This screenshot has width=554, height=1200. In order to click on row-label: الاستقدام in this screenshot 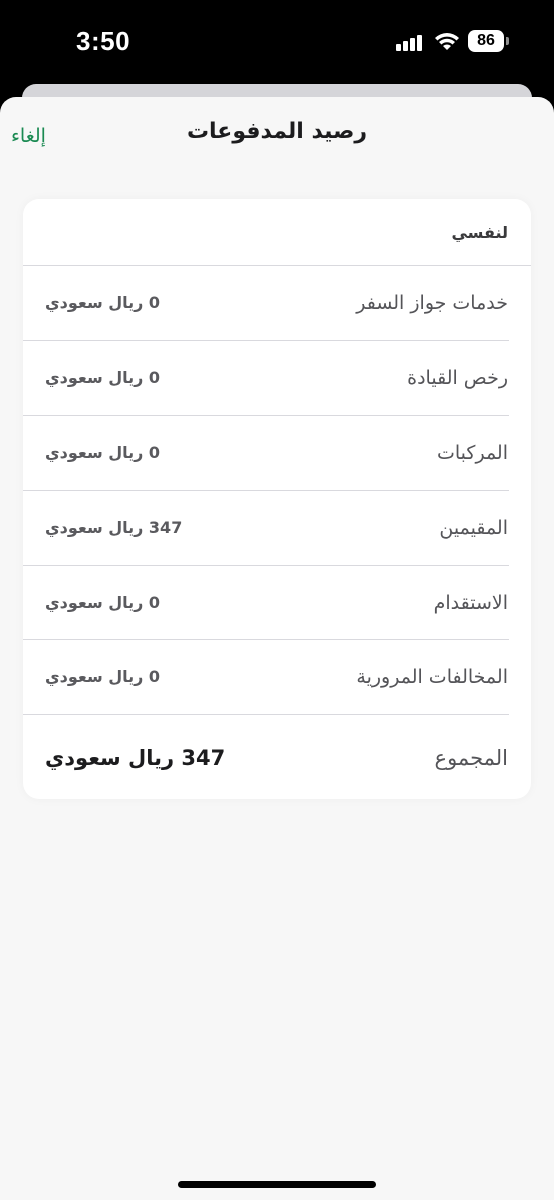, I will do `click(470, 603)`.